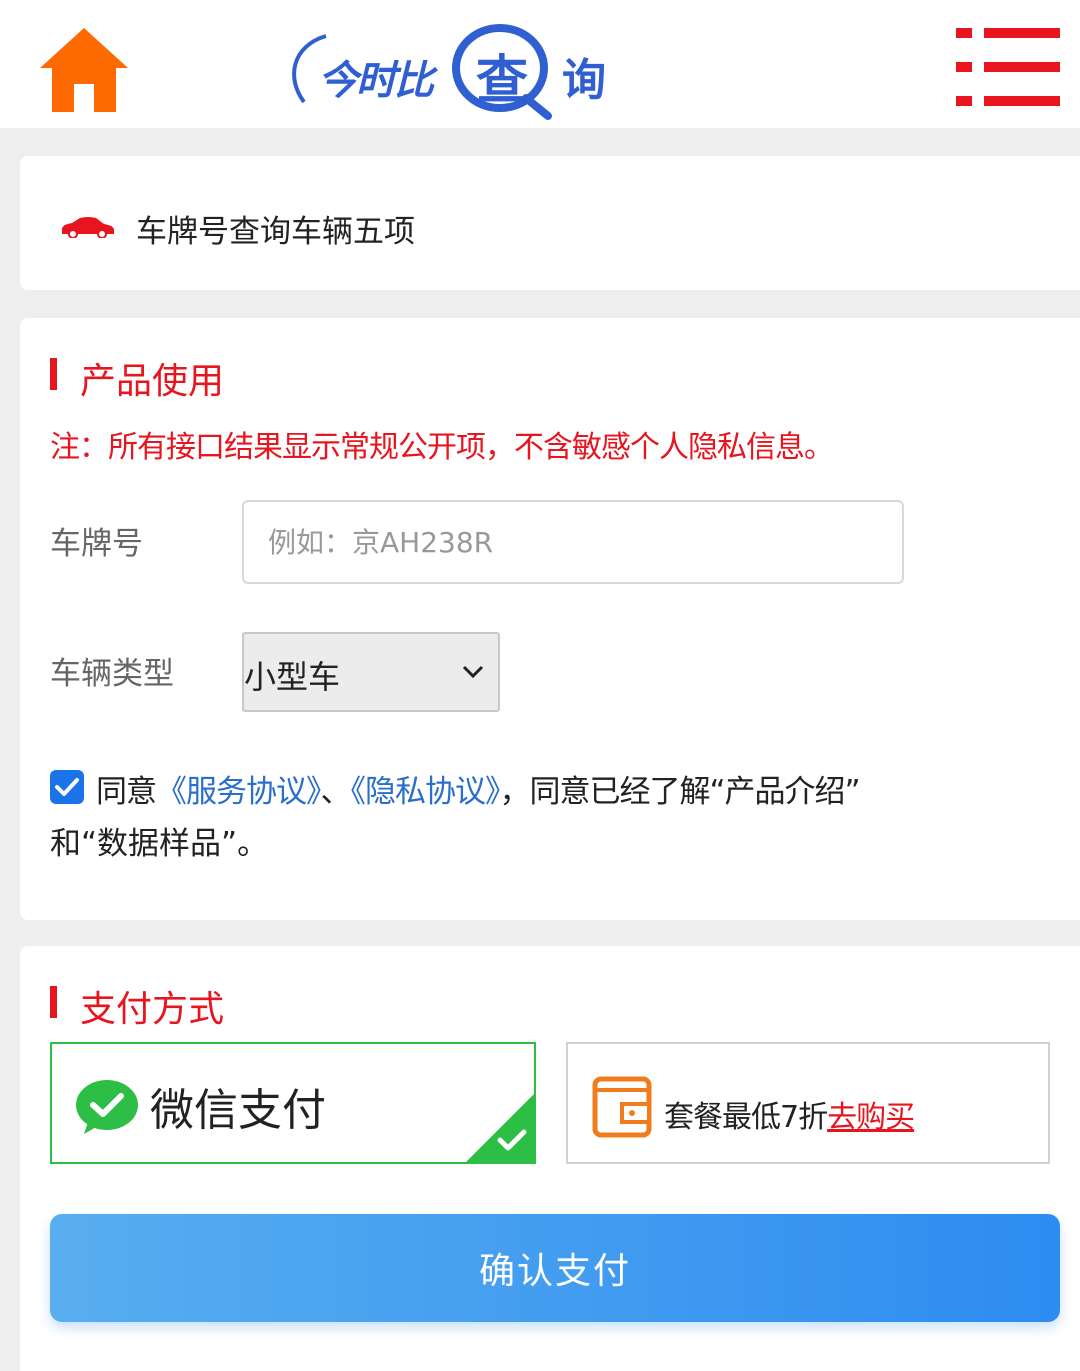 The width and height of the screenshot is (1080, 1371). Describe the element at coordinates (275, 232) in the screenshot. I see `product-title: 车牌号查询车辆五项` at that location.